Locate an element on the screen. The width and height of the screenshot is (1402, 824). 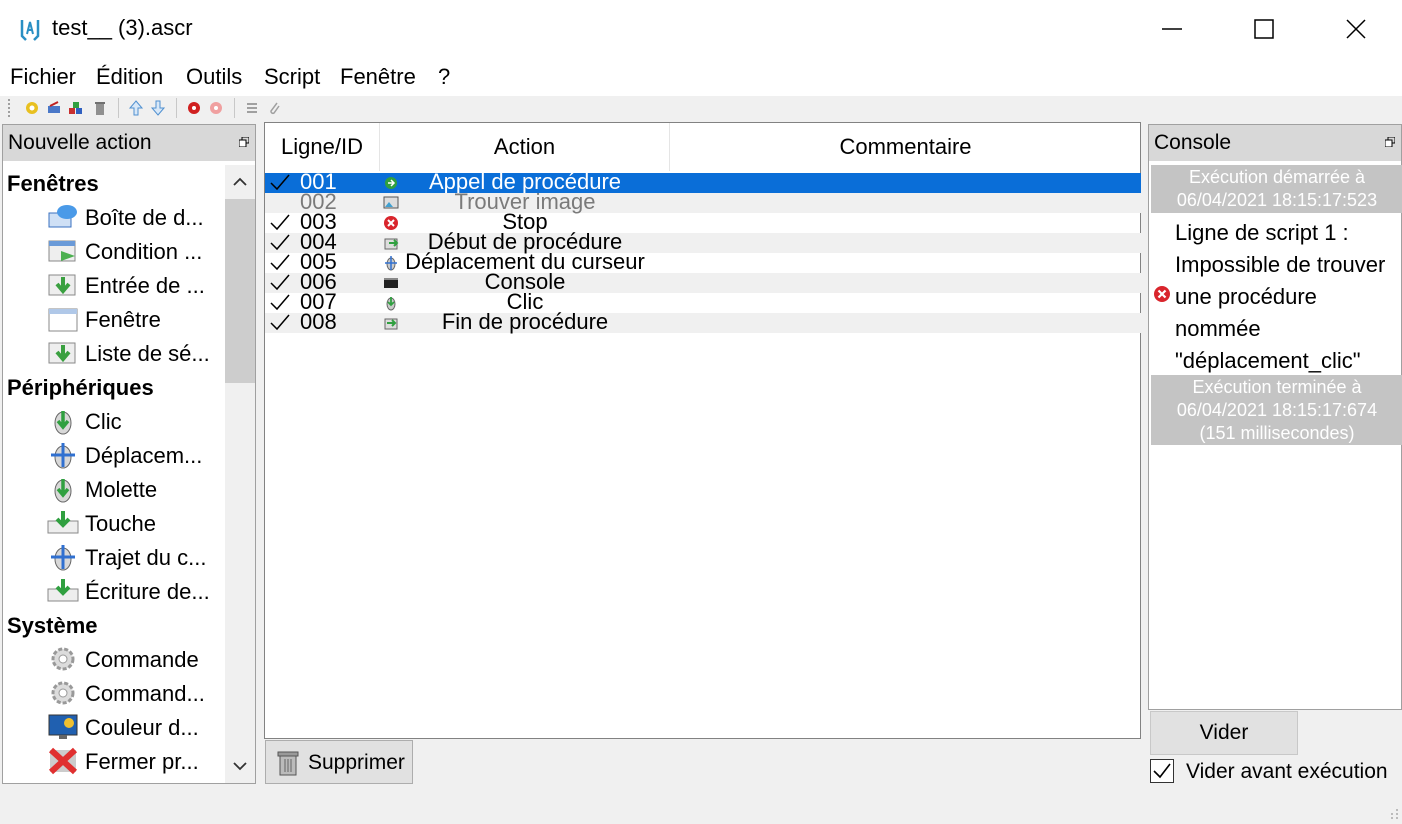
category-peripheriques: Périphériques is located at coordinates (80, 388).